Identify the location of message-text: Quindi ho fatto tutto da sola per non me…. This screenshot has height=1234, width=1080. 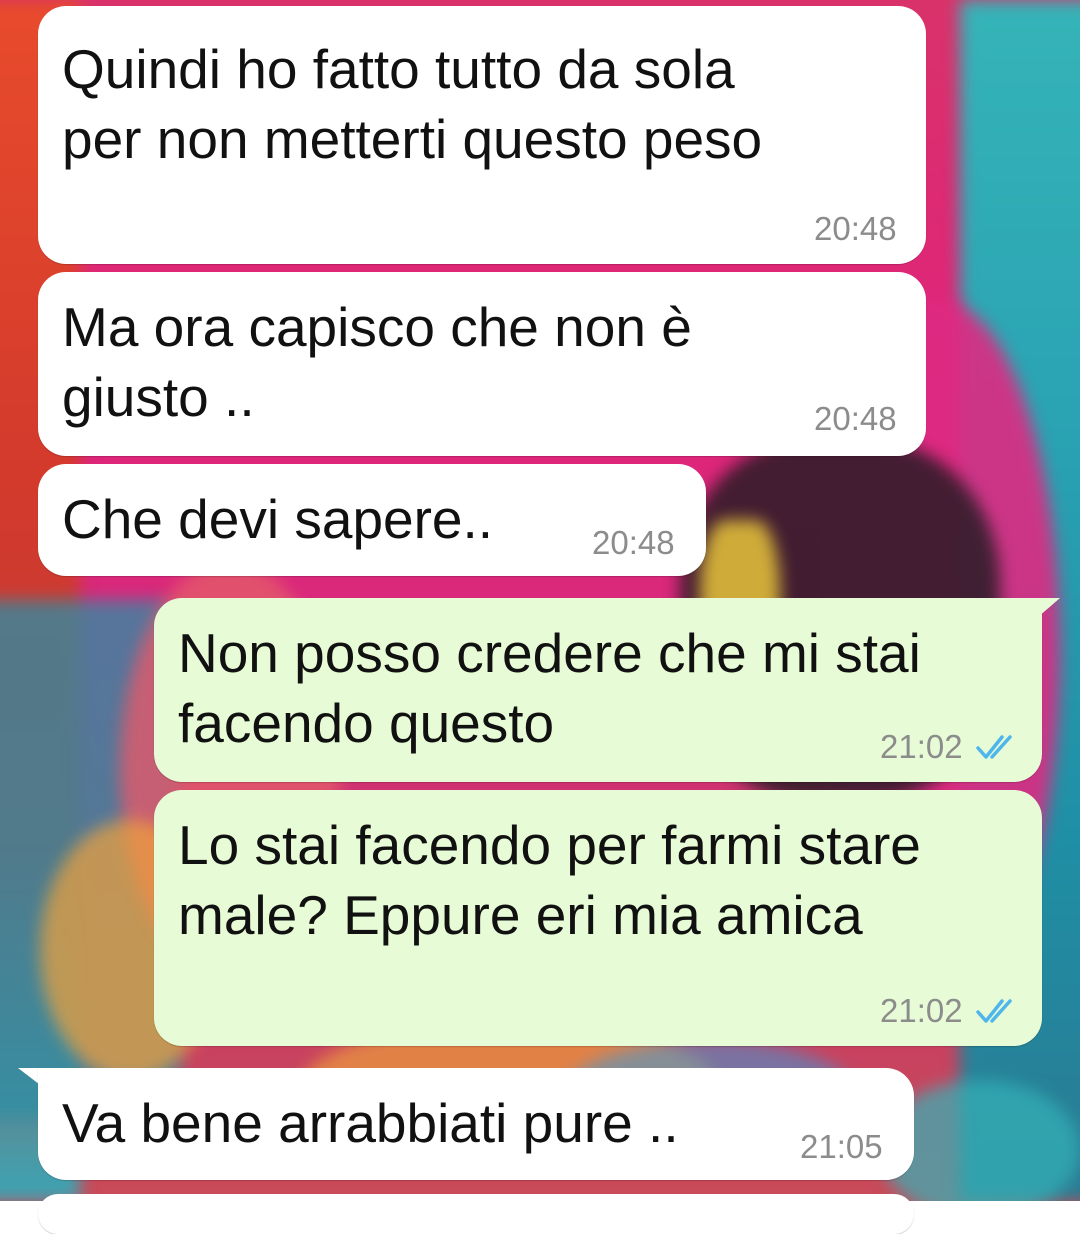
(412, 104).